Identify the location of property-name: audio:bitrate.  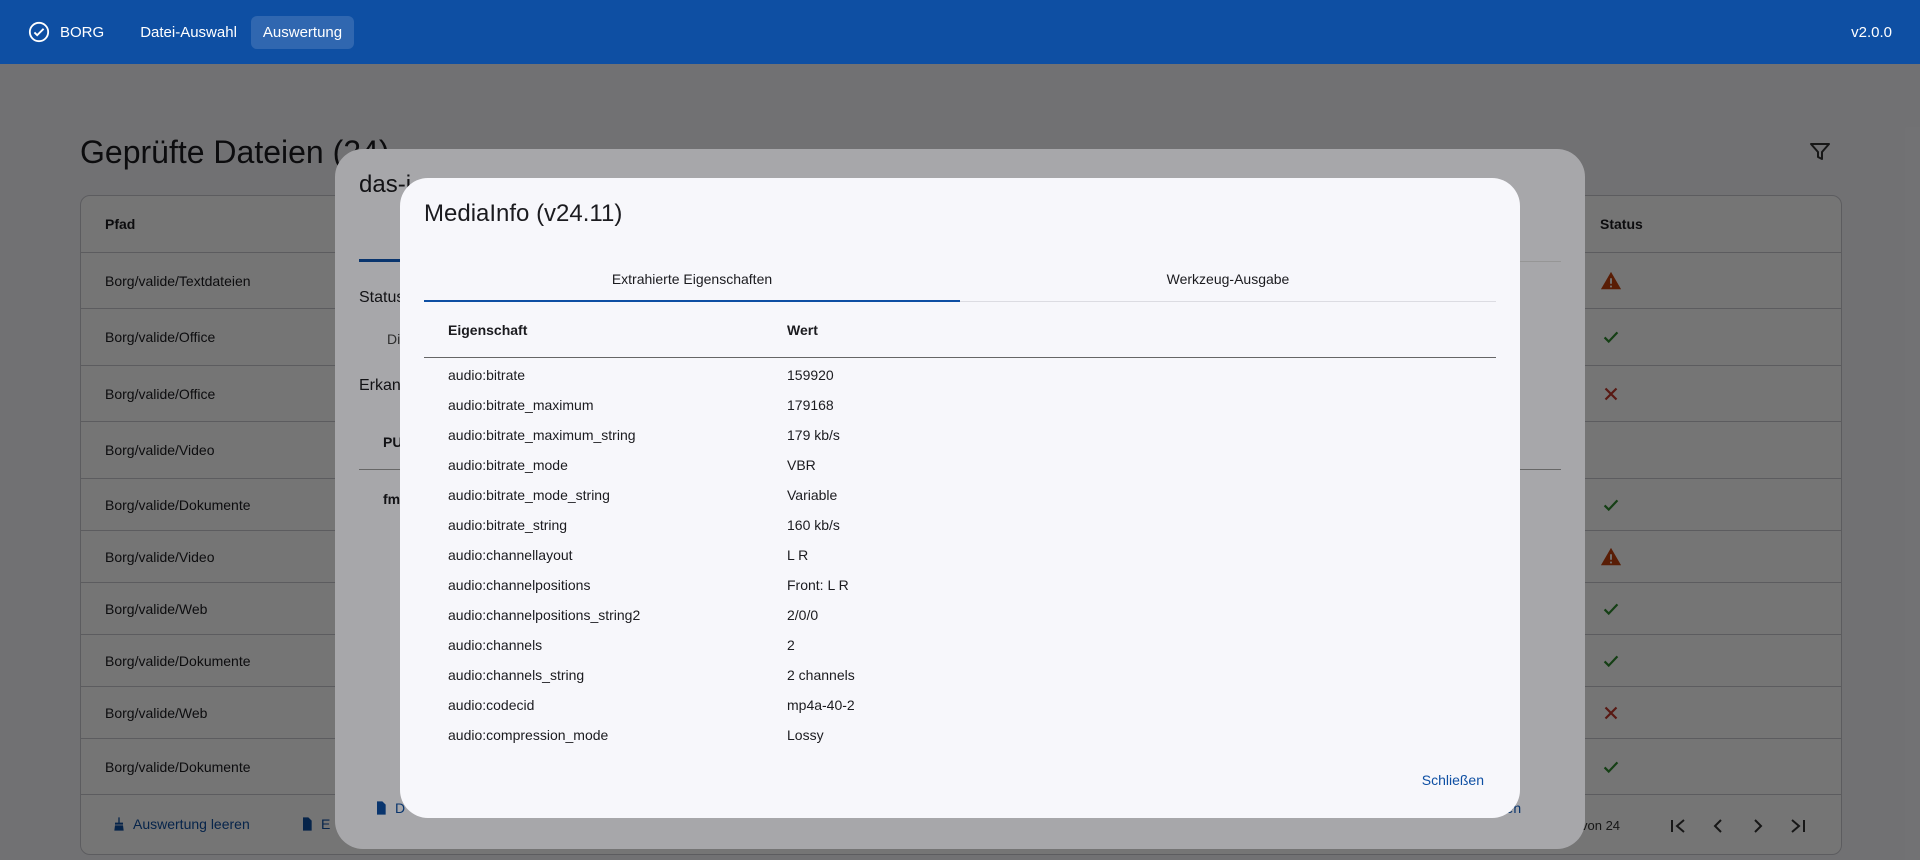
(487, 375).